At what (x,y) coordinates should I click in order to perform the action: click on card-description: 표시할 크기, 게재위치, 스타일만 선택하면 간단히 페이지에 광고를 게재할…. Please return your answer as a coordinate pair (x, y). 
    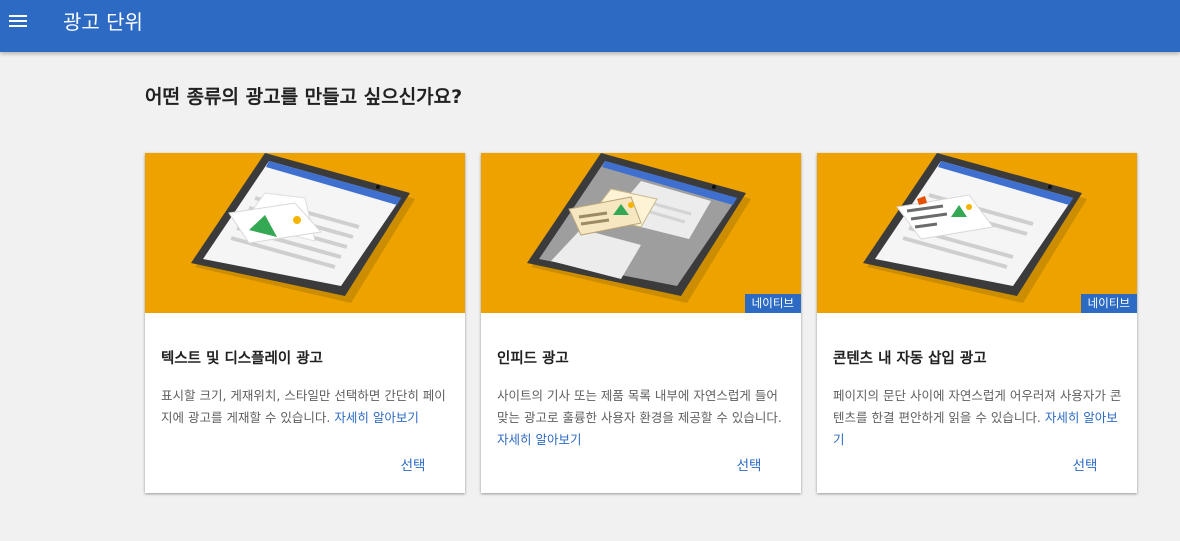
    Looking at the image, I should click on (303, 406).